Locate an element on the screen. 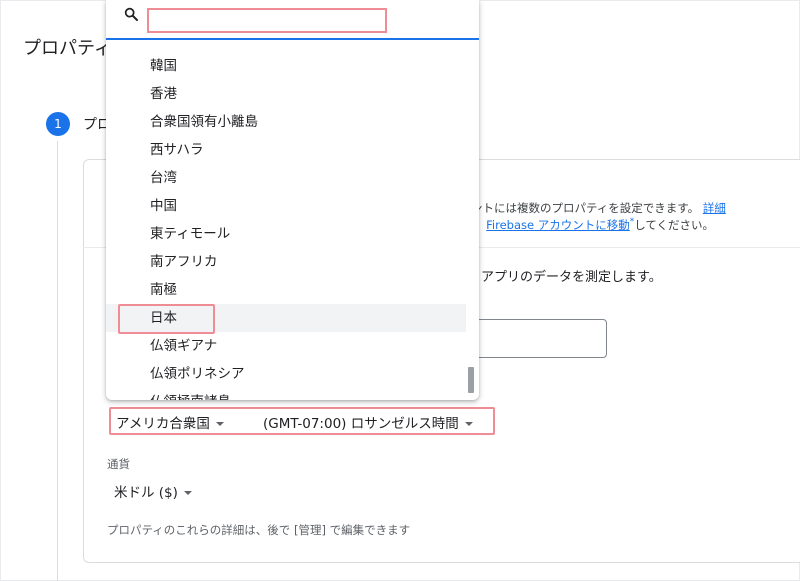 This screenshot has width=800, height=581. step-connector-line is located at coordinates (57, 361).